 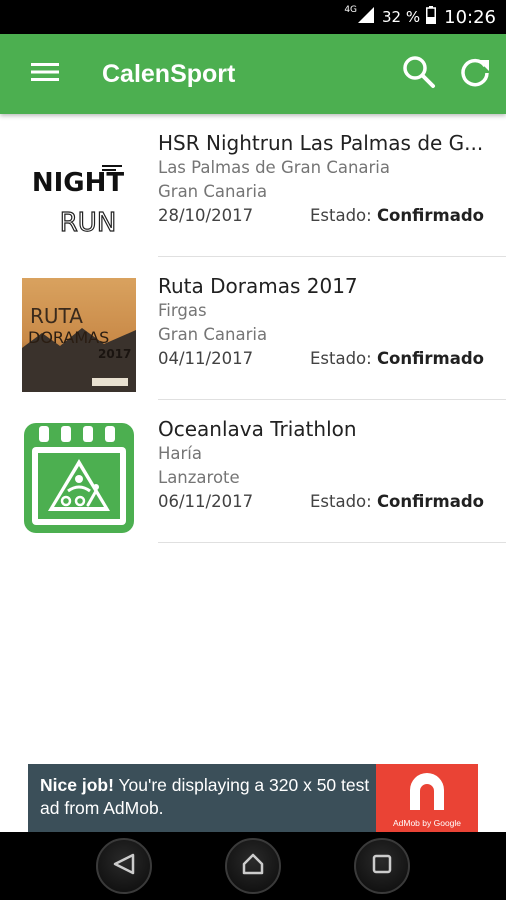 What do you see at coordinates (253, 74) in the screenshot?
I see `app-bar: CalenSport` at bounding box center [253, 74].